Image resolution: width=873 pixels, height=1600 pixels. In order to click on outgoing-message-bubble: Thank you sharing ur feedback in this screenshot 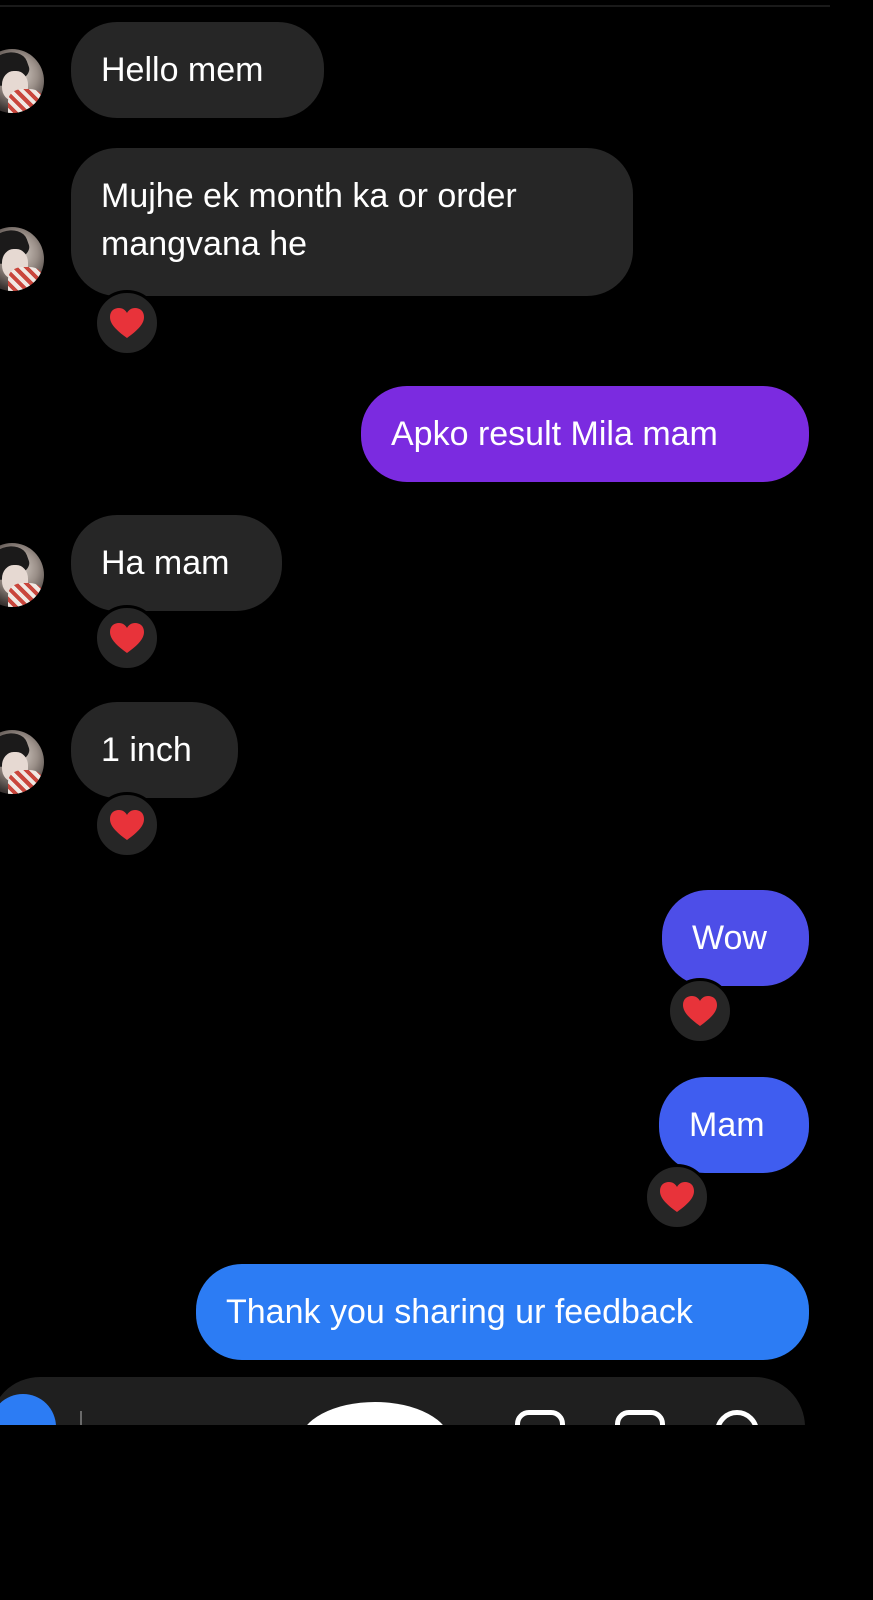, I will do `click(502, 1312)`.